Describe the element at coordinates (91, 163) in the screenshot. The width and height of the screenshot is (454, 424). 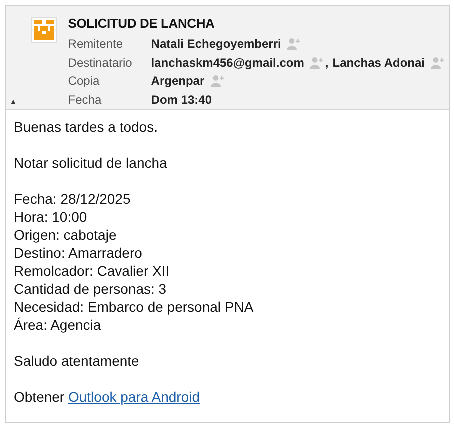
I see `body-text: Notar solicitud de lancha` at that location.